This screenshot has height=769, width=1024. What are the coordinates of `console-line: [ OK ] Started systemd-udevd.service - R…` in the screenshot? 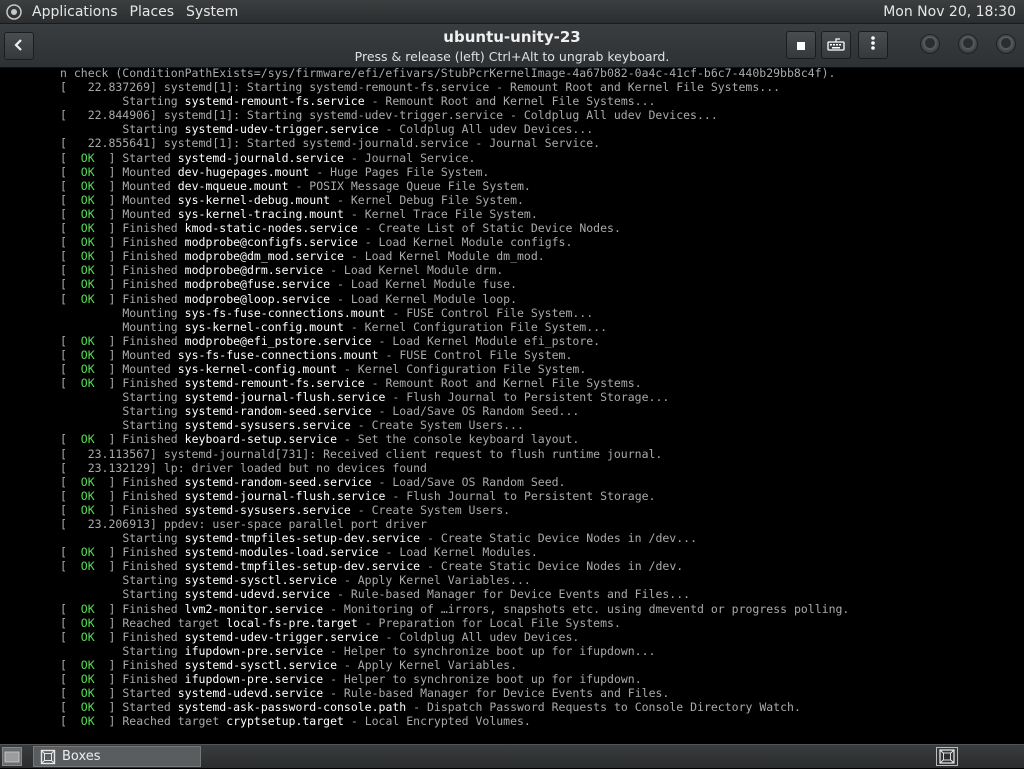 It's located at (365, 693).